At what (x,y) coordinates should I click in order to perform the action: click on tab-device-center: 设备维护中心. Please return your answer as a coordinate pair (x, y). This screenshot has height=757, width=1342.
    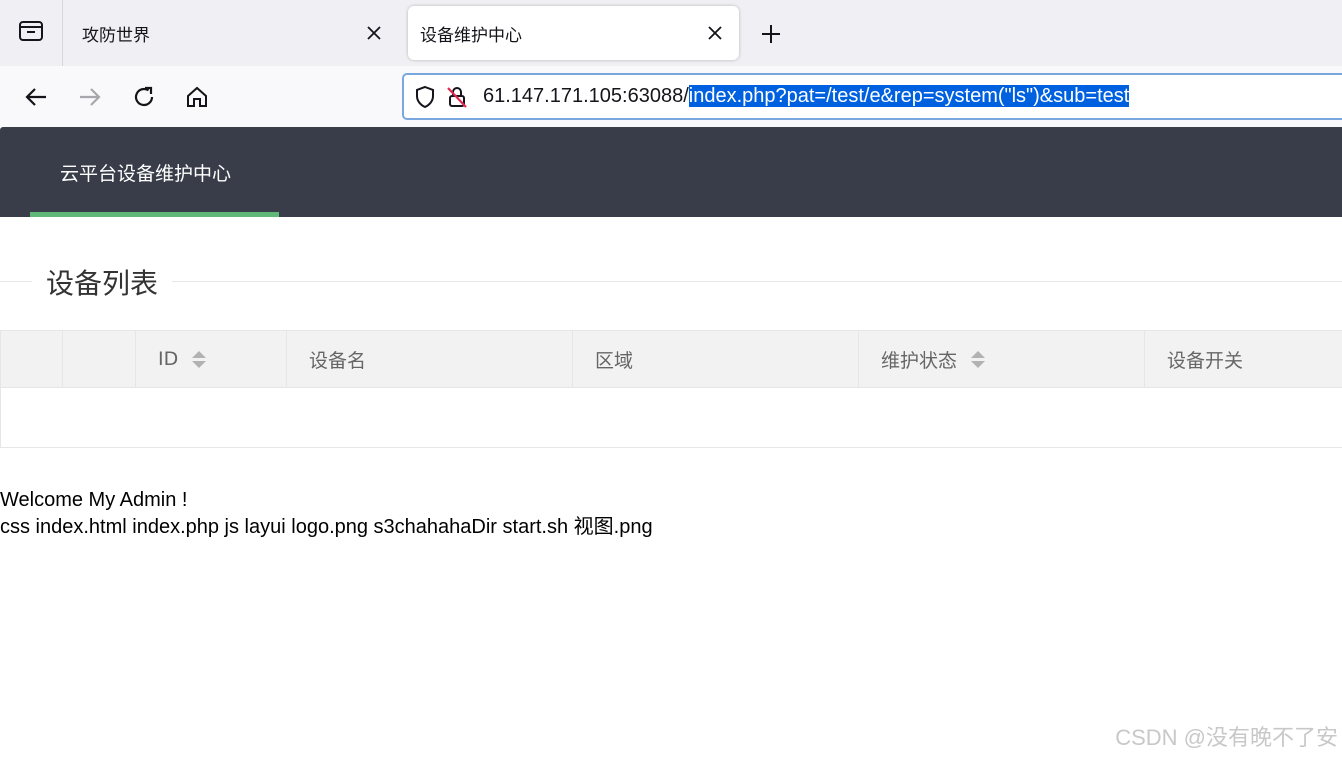
    Looking at the image, I should click on (573, 33).